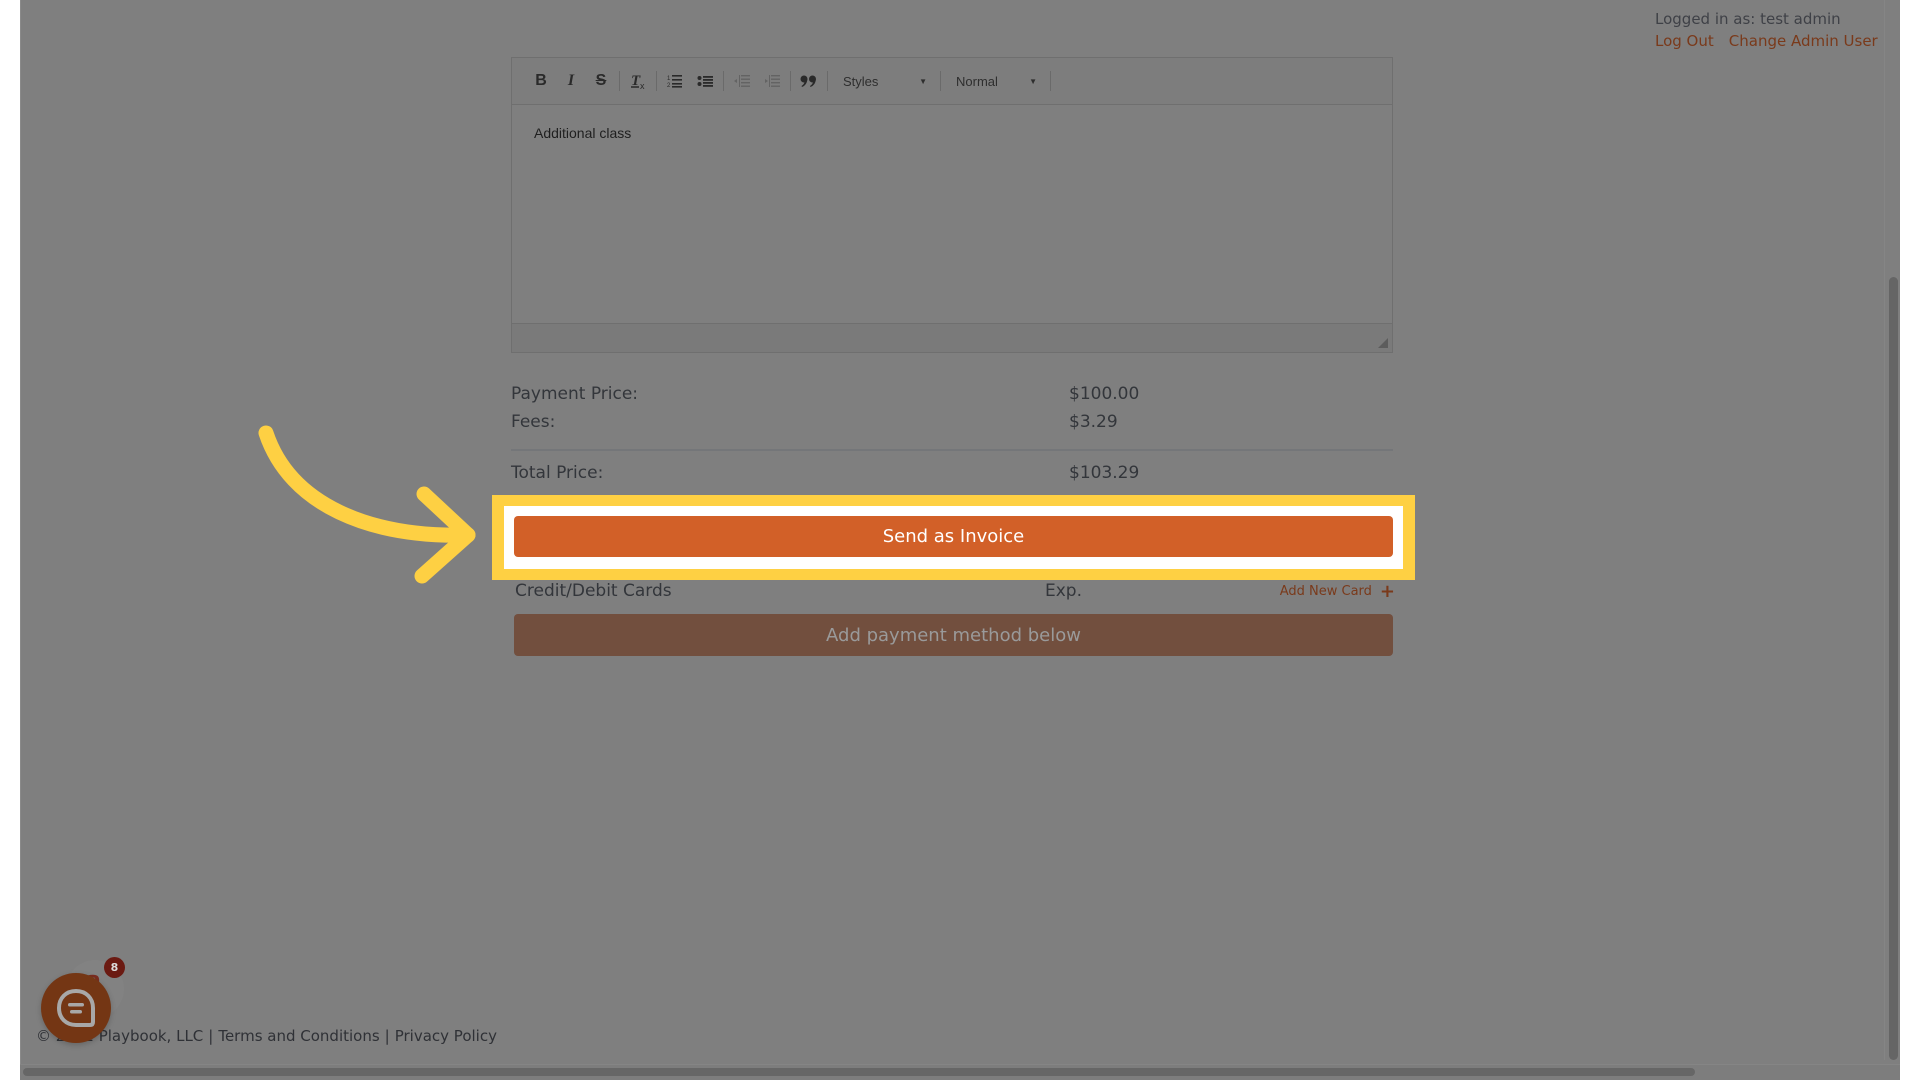 This screenshot has height=1080, width=1920. What do you see at coordinates (583, 133) in the screenshot?
I see `editor-content-text: Additional class` at bounding box center [583, 133].